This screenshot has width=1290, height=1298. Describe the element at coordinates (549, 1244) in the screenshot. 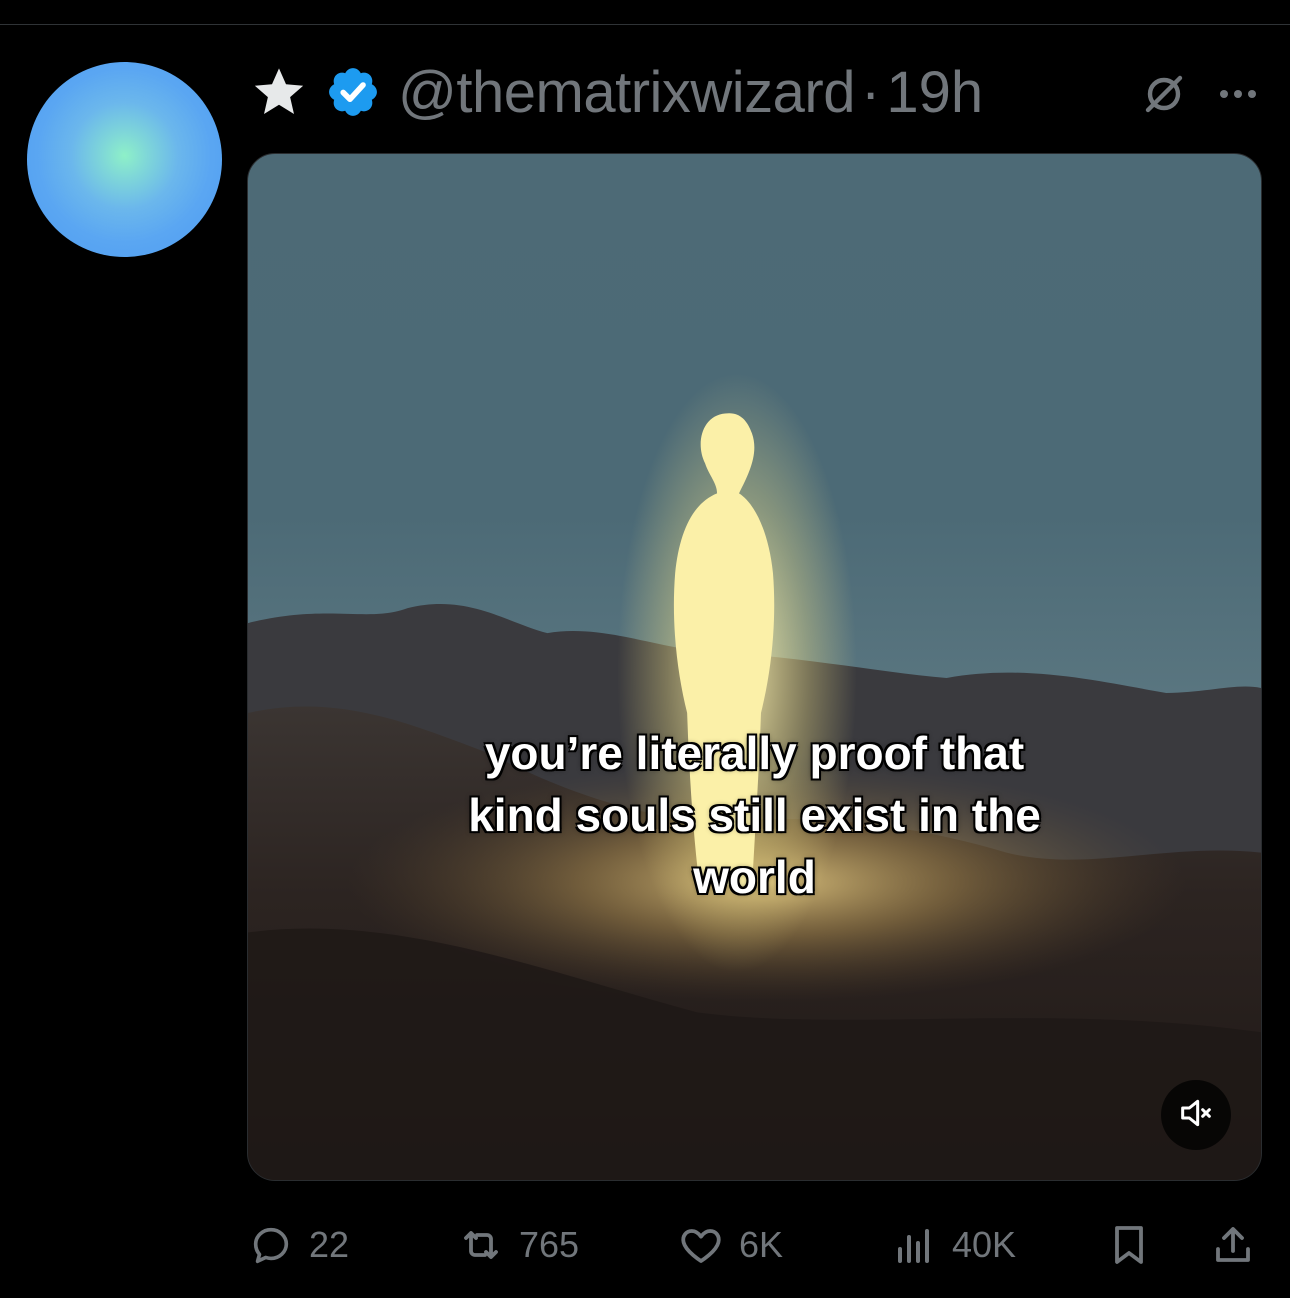

I see `repost-count: 765` at that location.